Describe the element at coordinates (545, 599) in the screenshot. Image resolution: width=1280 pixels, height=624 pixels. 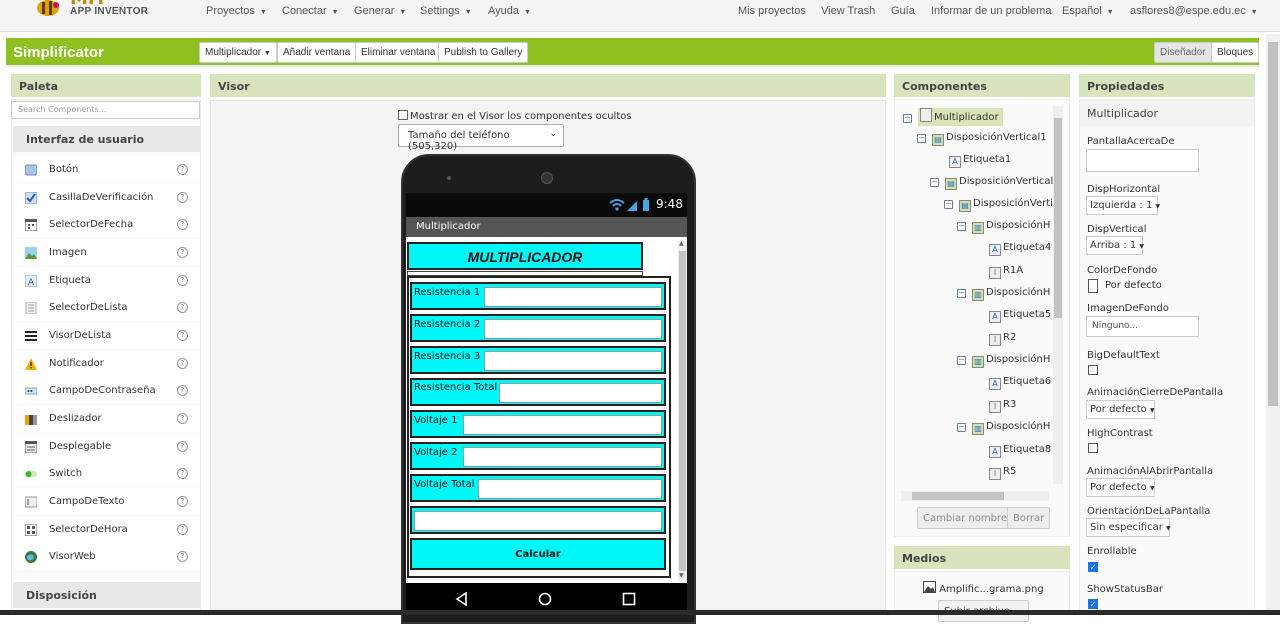
I see `home-circle-icon` at that location.